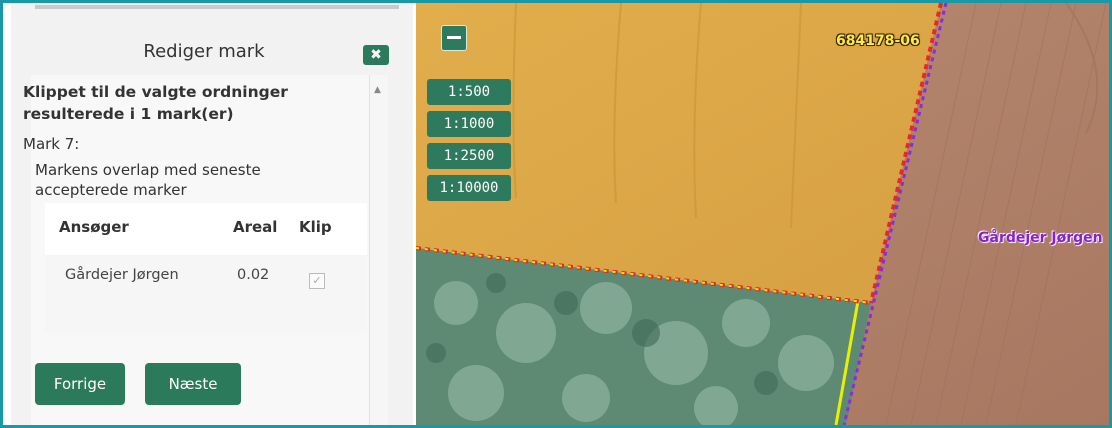 The image size is (1112, 428). What do you see at coordinates (1040, 238) in the screenshot?
I see `owner-label: Gårdejer Jørgen` at bounding box center [1040, 238].